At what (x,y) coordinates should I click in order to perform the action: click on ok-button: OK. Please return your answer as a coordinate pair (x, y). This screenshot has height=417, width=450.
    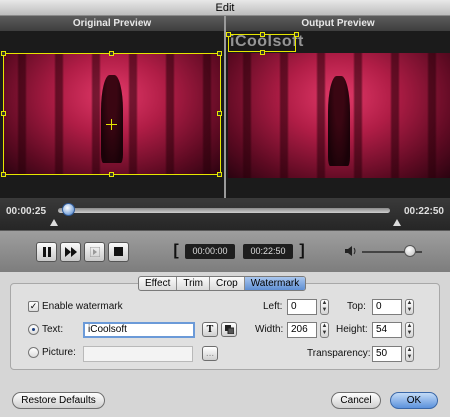
    Looking at the image, I should click on (414, 400).